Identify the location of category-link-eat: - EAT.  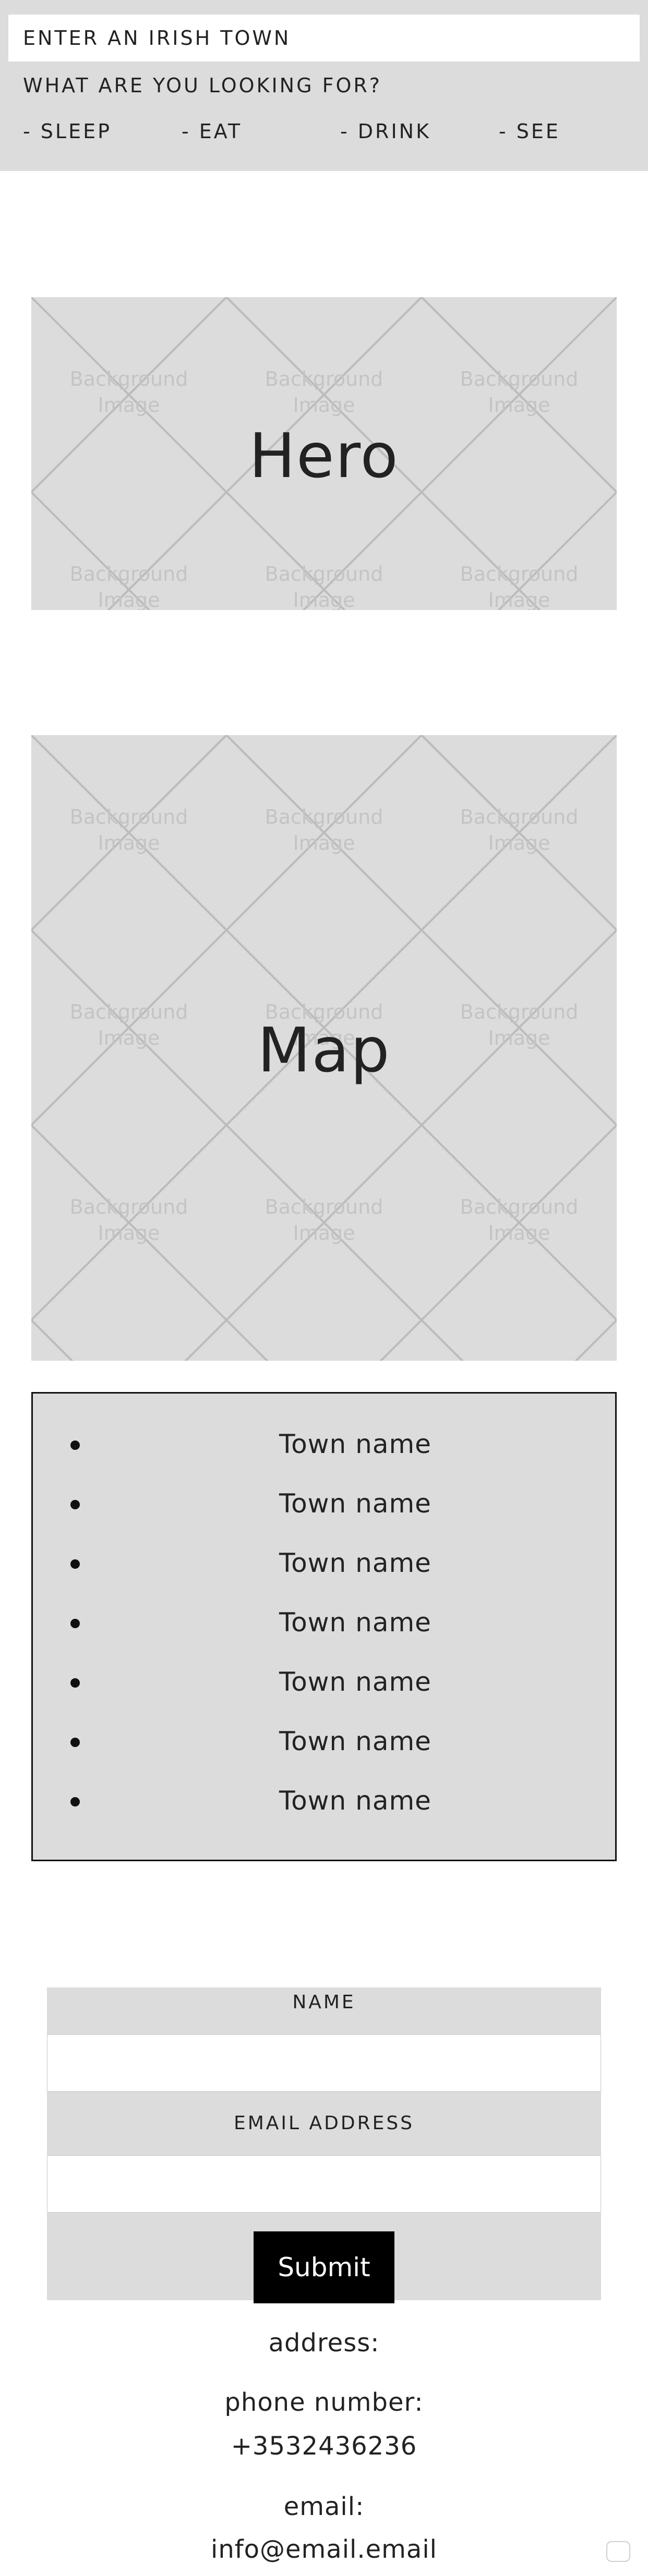
(212, 131).